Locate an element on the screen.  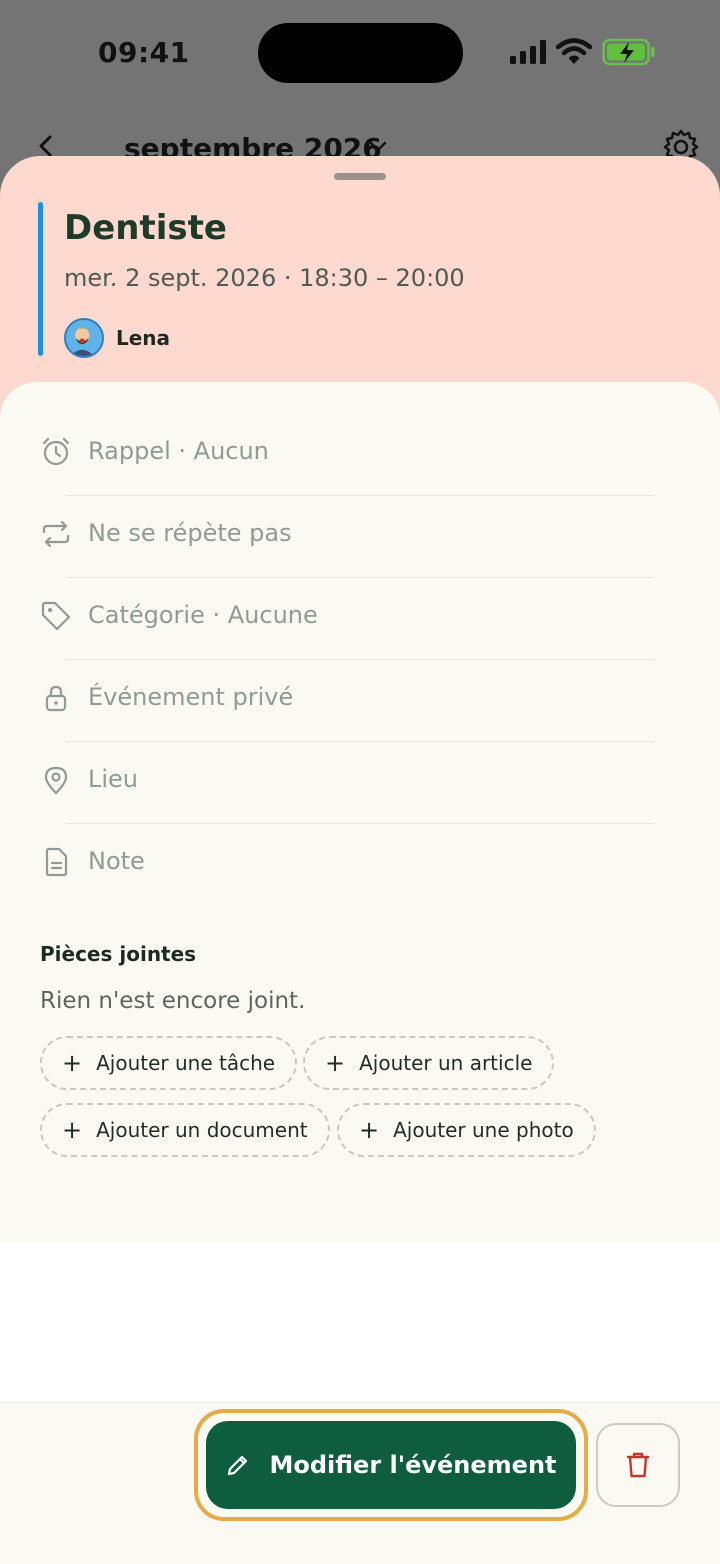
blank-area is located at coordinates (360, 1322).